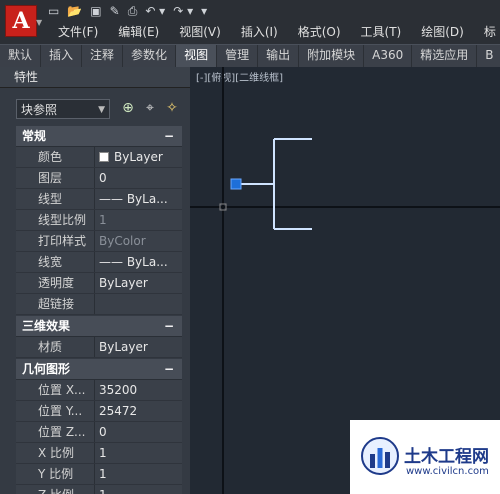  I want to click on new-file-icon: ▭, so click(53, 11).